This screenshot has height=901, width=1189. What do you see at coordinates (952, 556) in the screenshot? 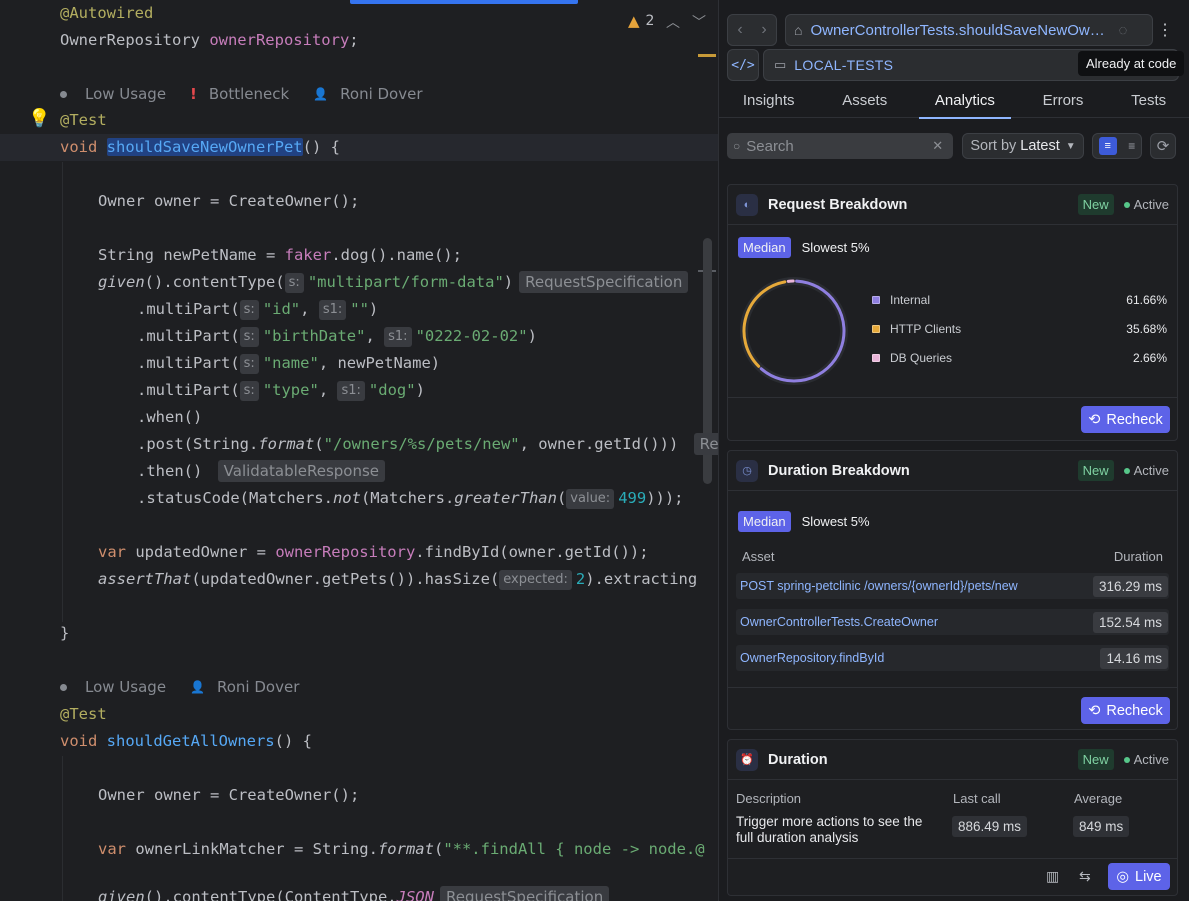
I see `table-header: Asset Duration` at bounding box center [952, 556].